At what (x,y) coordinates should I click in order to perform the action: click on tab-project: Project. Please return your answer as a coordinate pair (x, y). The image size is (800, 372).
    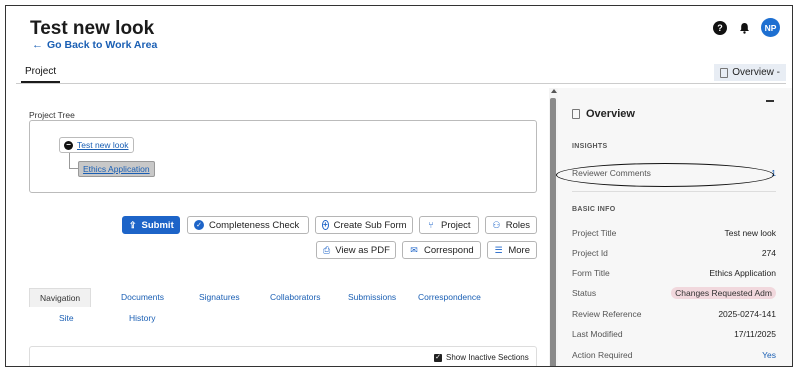
    Looking at the image, I should click on (40, 74).